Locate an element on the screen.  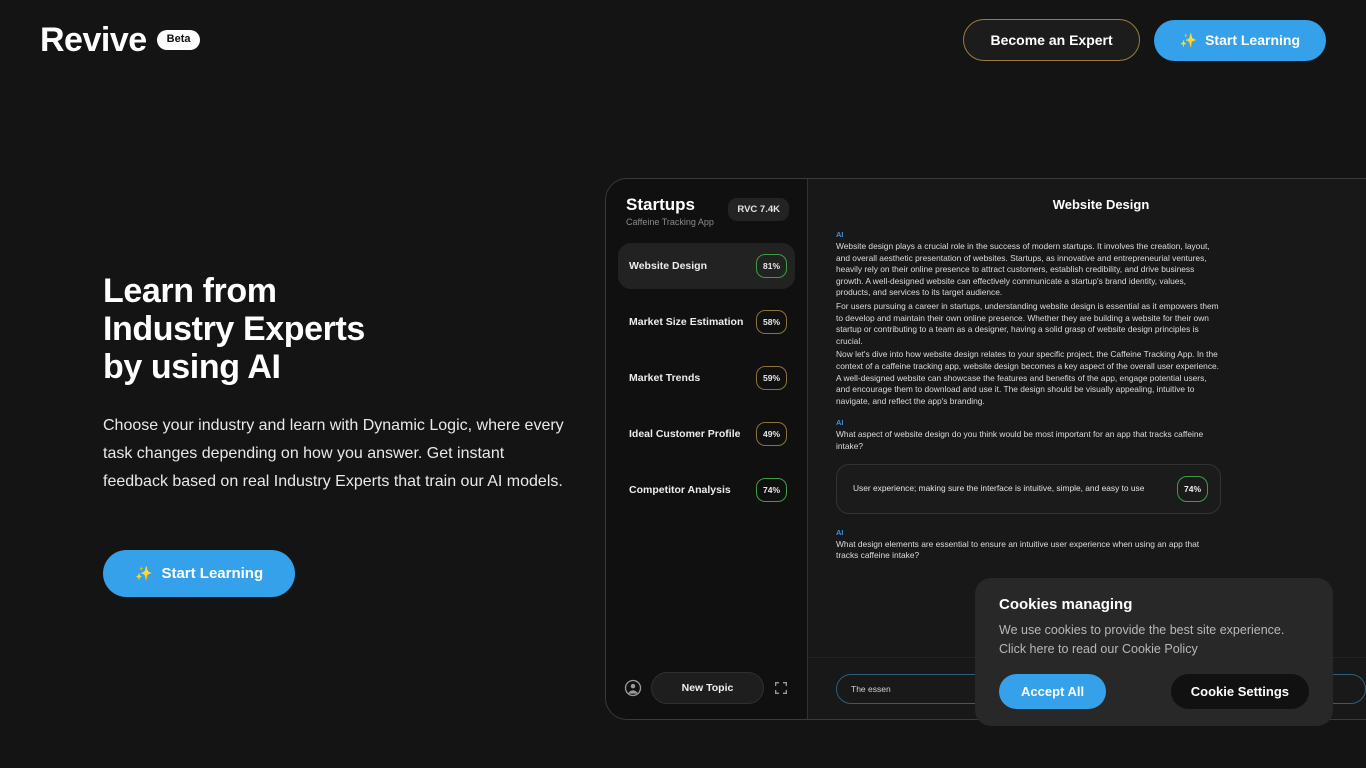
chat-title: Website Design is located at coordinates (1101, 204).